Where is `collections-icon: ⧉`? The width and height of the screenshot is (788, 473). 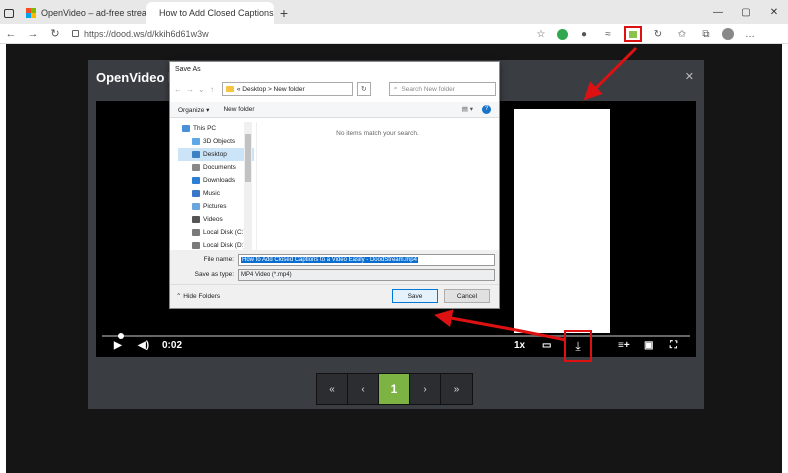 collections-icon: ⧉ is located at coordinates (706, 34).